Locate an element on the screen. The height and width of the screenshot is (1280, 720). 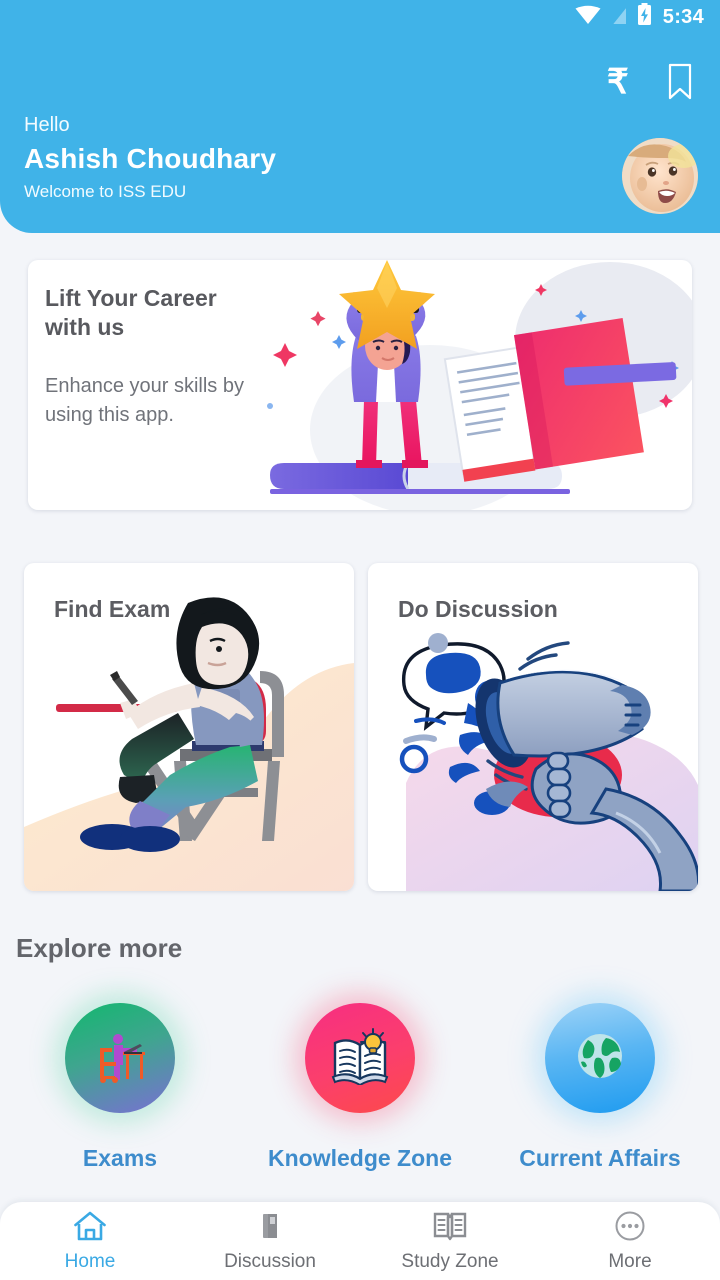
greeting-hello: Hello is located at coordinates (47, 125).